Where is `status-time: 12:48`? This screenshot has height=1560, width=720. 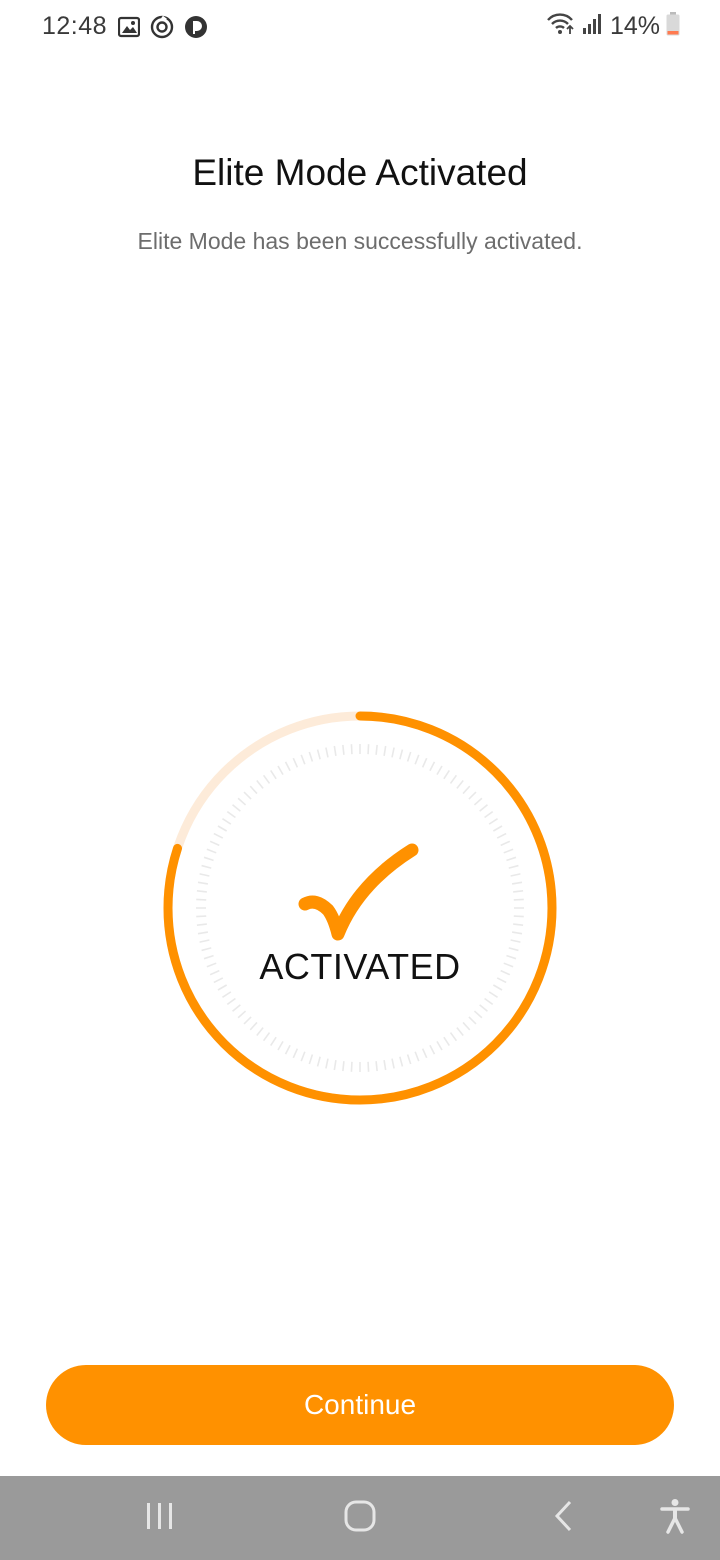 status-time: 12:48 is located at coordinates (75, 26).